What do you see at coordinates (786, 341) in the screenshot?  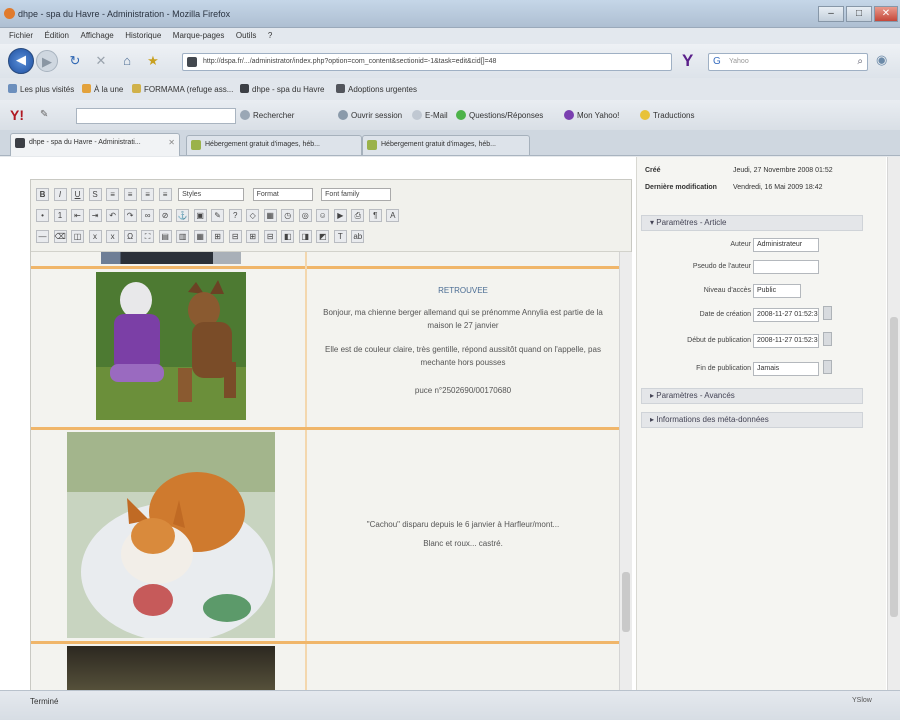 I see `publish-up-input: 2008-11-27 01:52:3` at bounding box center [786, 341].